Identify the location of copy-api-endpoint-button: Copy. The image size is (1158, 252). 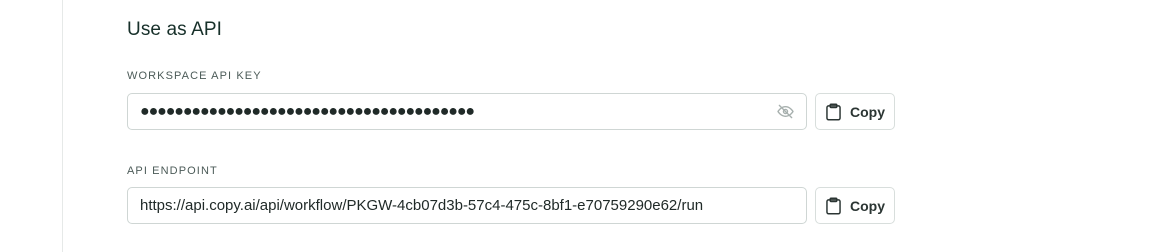
(855, 205).